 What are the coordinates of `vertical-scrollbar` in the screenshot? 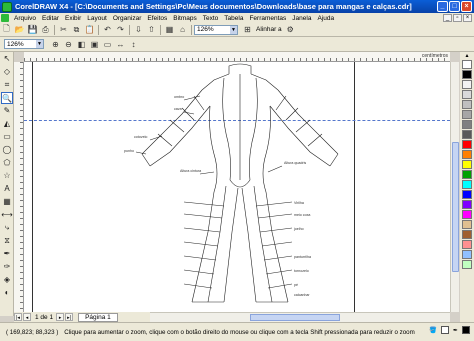 It's located at (454, 187).